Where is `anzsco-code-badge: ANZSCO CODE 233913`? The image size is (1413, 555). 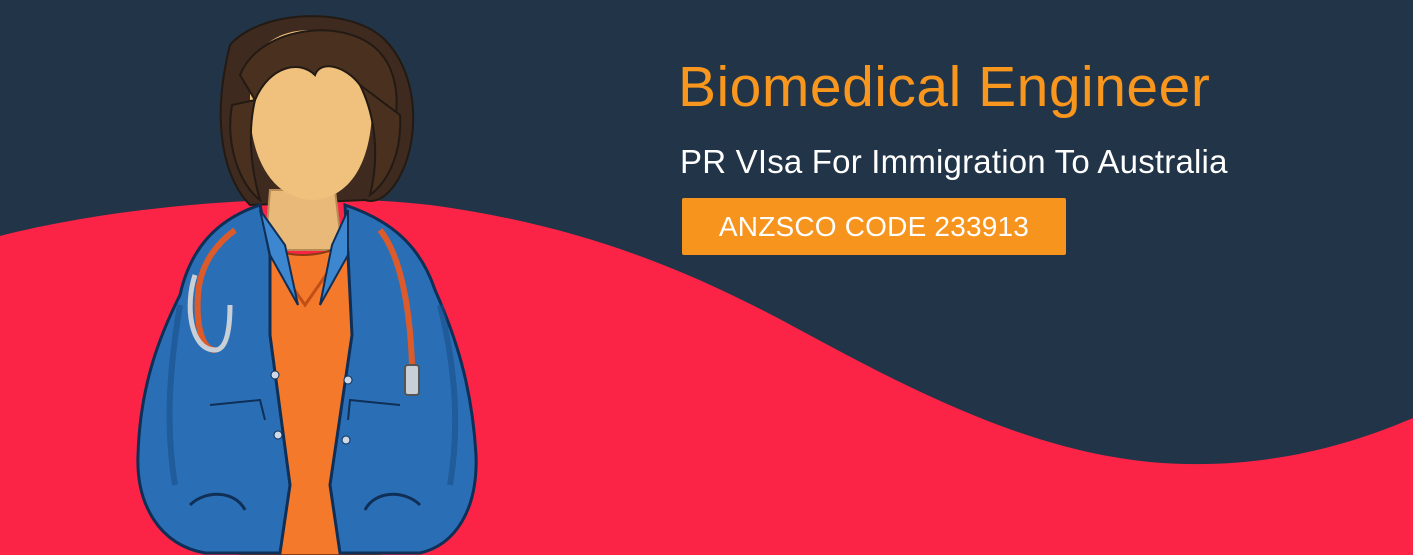 anzsco-code-badge: ANZSCO CODE 233913 is located at coordinates (874, 226).